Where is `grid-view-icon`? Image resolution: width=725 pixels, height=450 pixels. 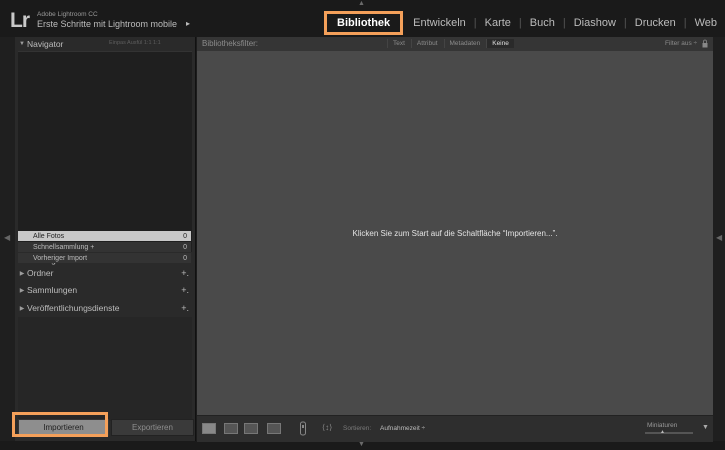 grid-view-icon is located at coordinates (209, 428).